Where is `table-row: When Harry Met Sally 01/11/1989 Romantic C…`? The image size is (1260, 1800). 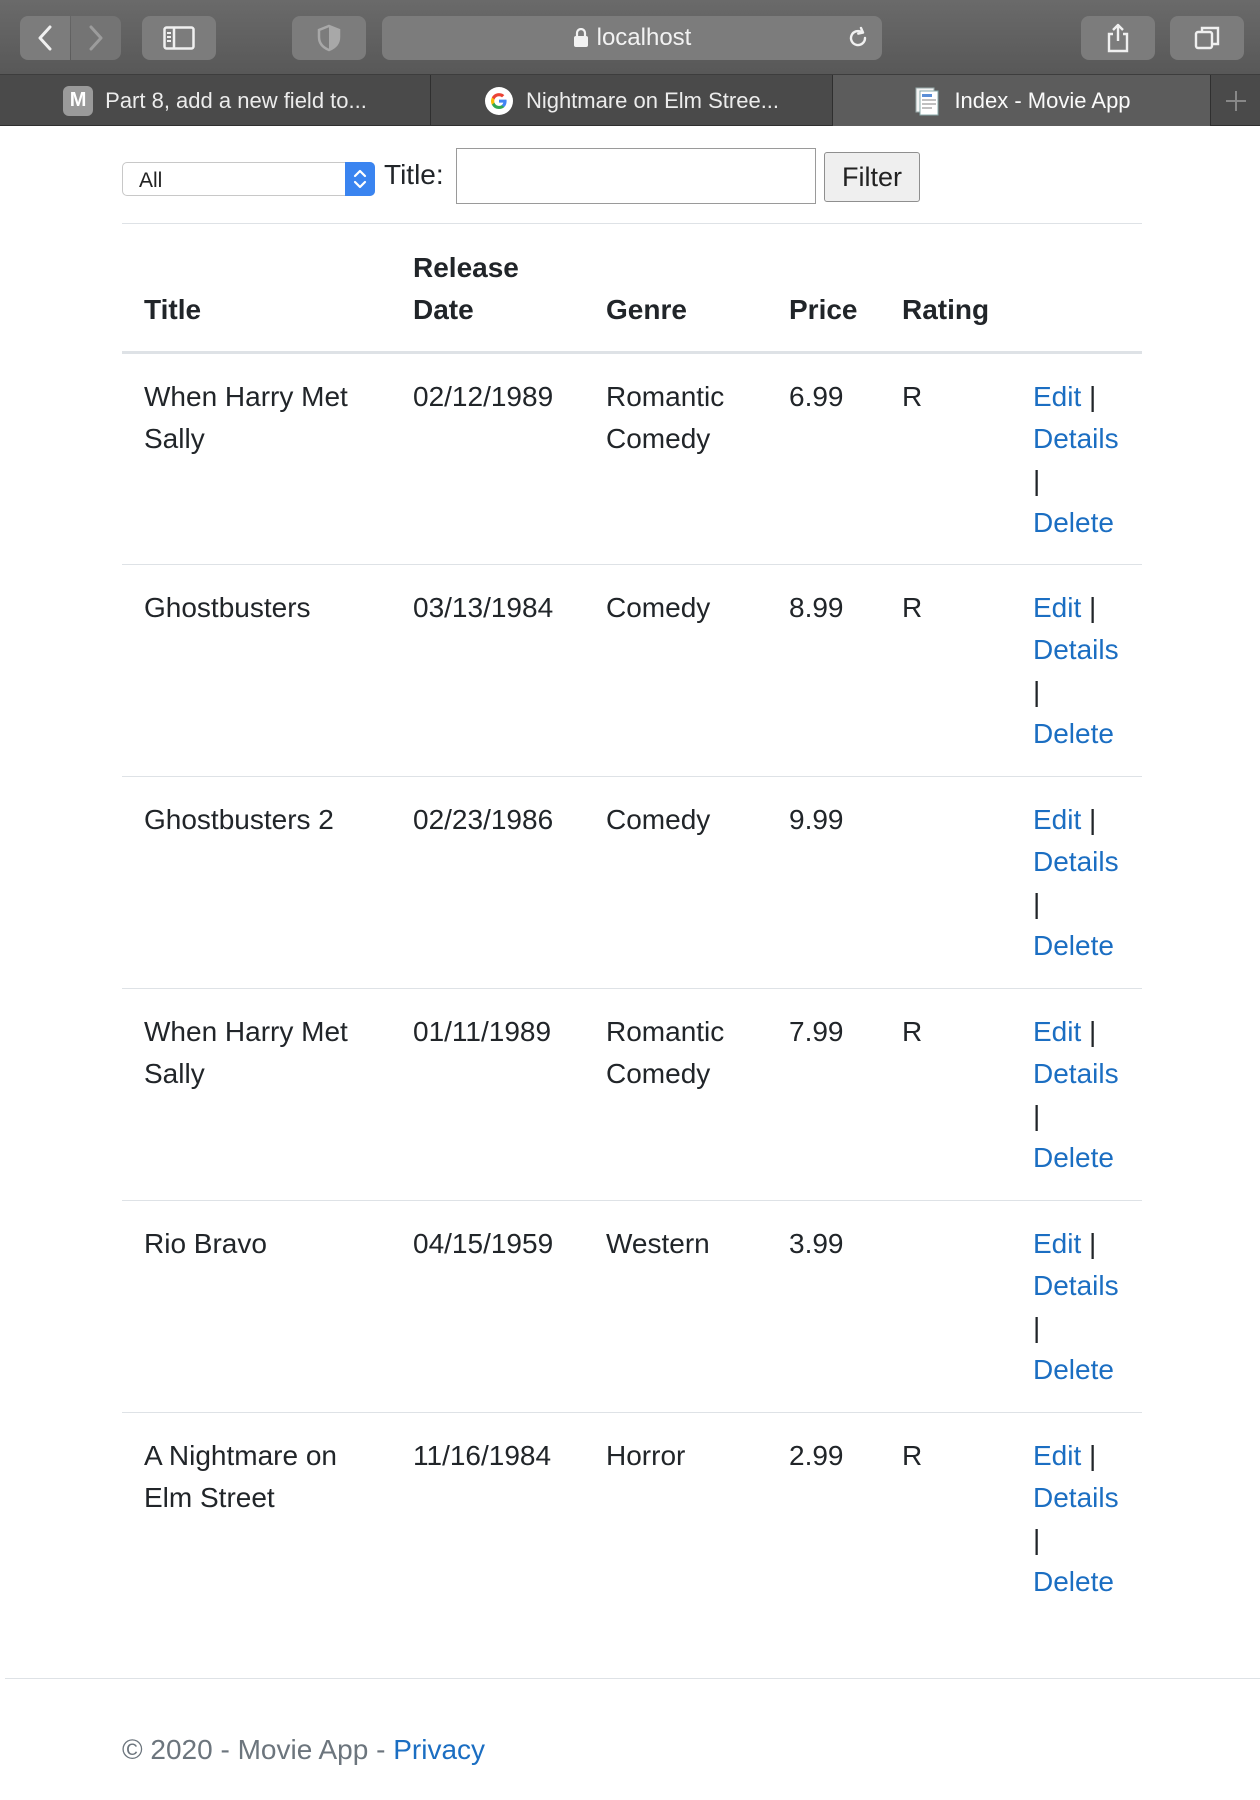 table-row: When Harry Met Sally 01/11/1989 Romantic C… is located at coordinates (632, 1094).